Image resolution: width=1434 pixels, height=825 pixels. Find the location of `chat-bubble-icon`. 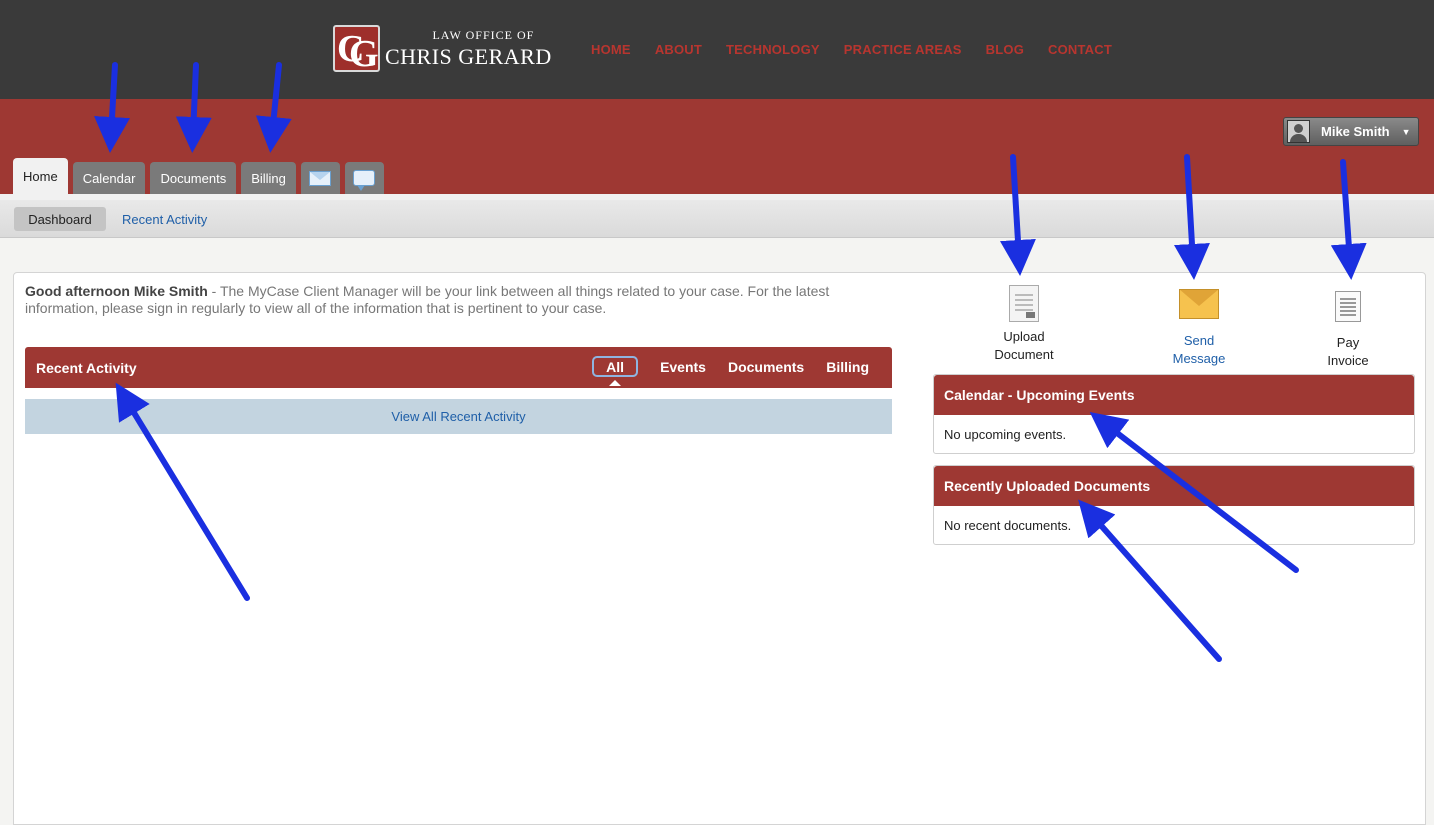

chat-bubble-icon is located at coordinates (364, 180).